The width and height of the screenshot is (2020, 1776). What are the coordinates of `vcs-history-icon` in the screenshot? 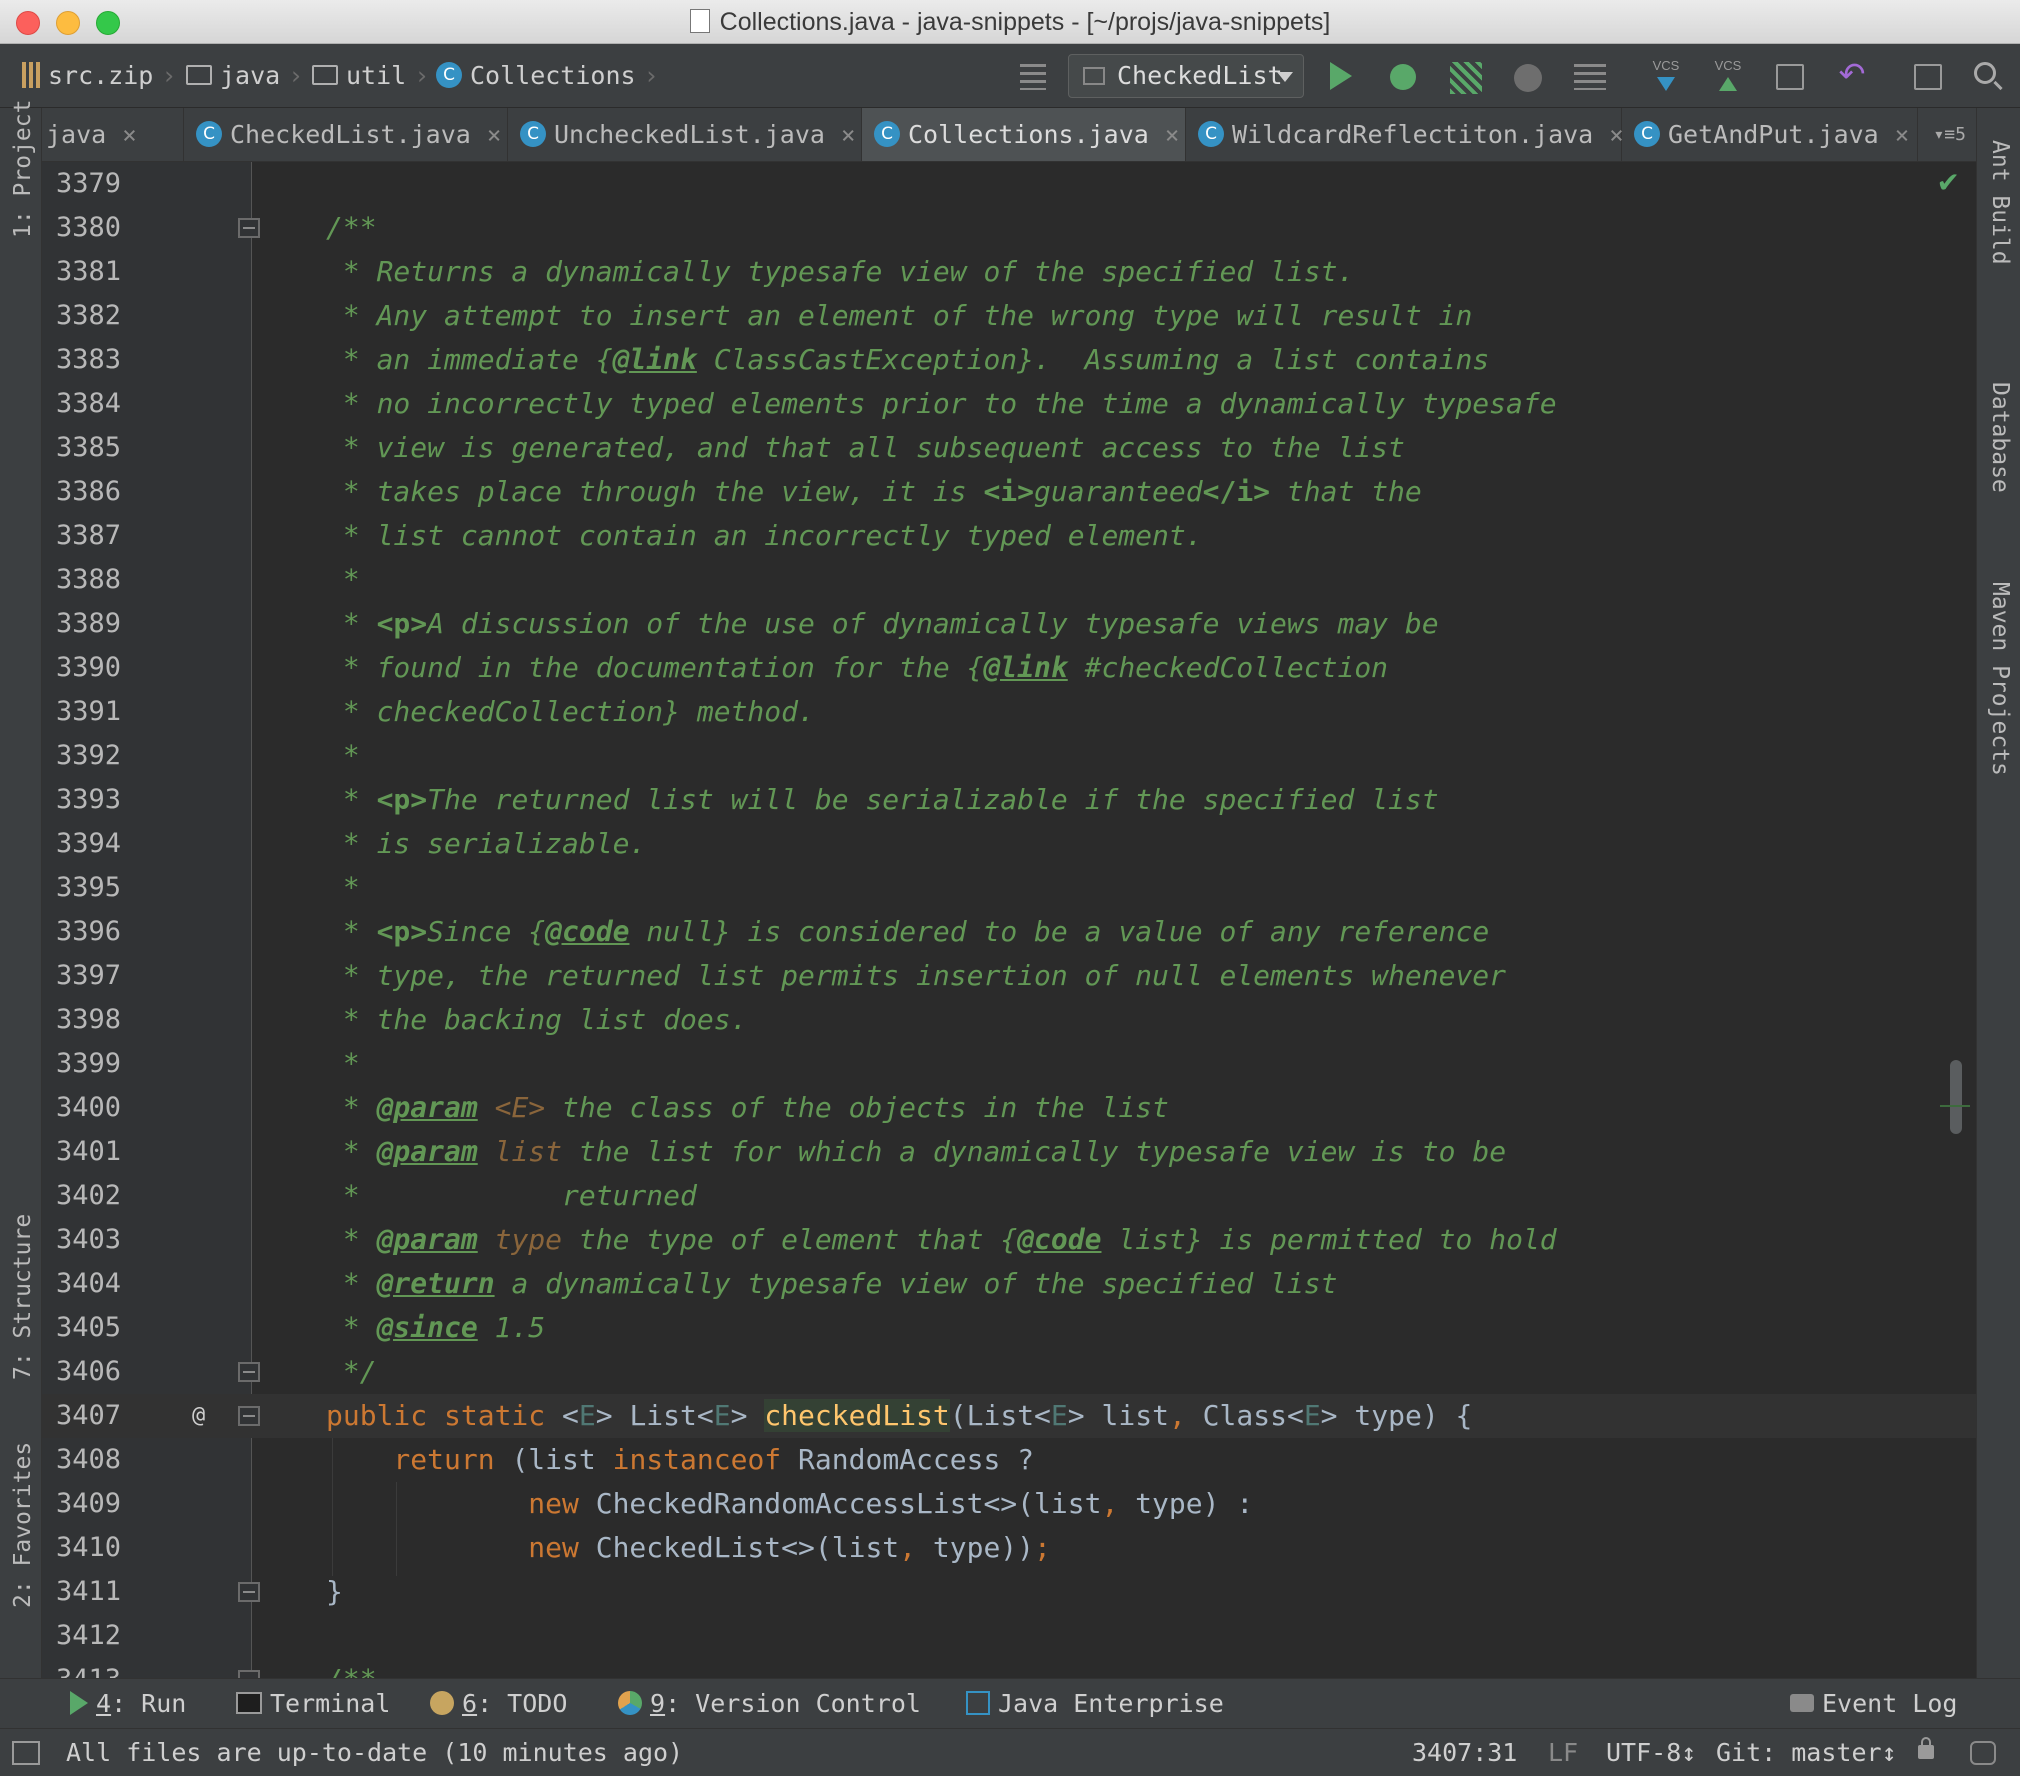 It's located at (1790, 77).